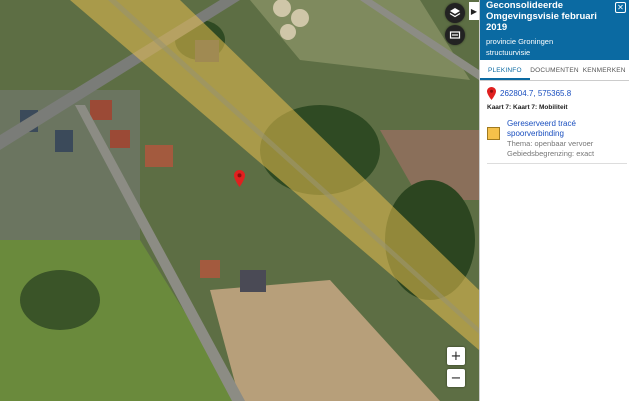 This screenshot has width=629, height=401. Describe the element at coordinates (527, 107) in the screenshot. I see `map-name: Kaart 7: Kaart 7: Mobiliteit` at that location.